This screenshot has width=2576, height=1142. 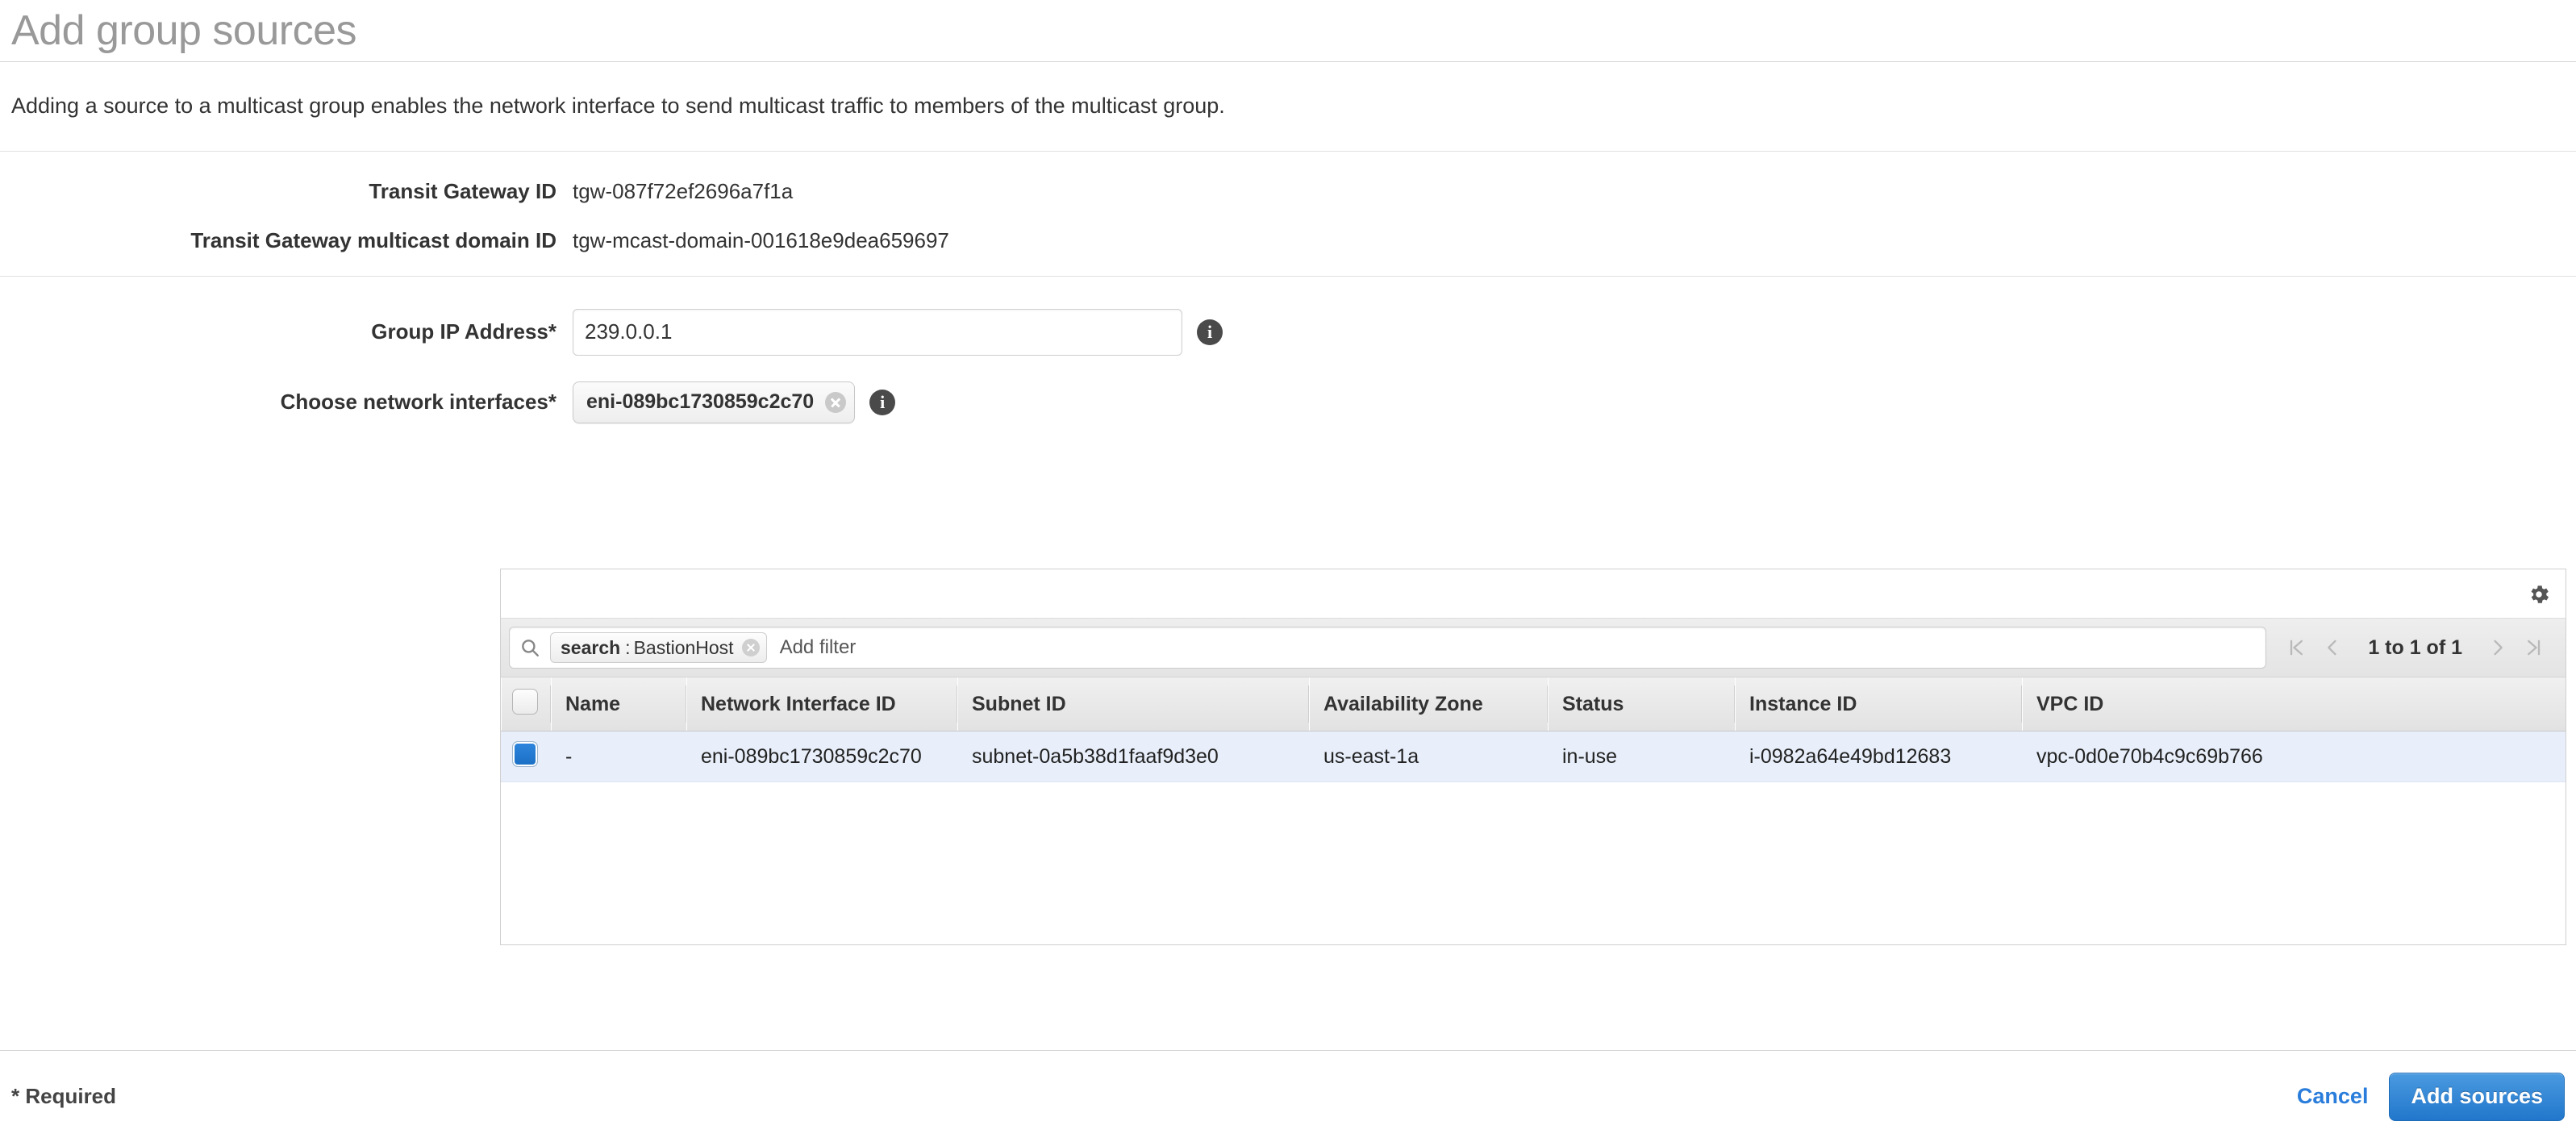 What do you see at coordinates (1288, 191) in the screenshot?
I see `detail-row-transit-gateway-id: Transit Gateway ID tgw-087f72ef2696a7f1a` at bounding box center [1288, 191].